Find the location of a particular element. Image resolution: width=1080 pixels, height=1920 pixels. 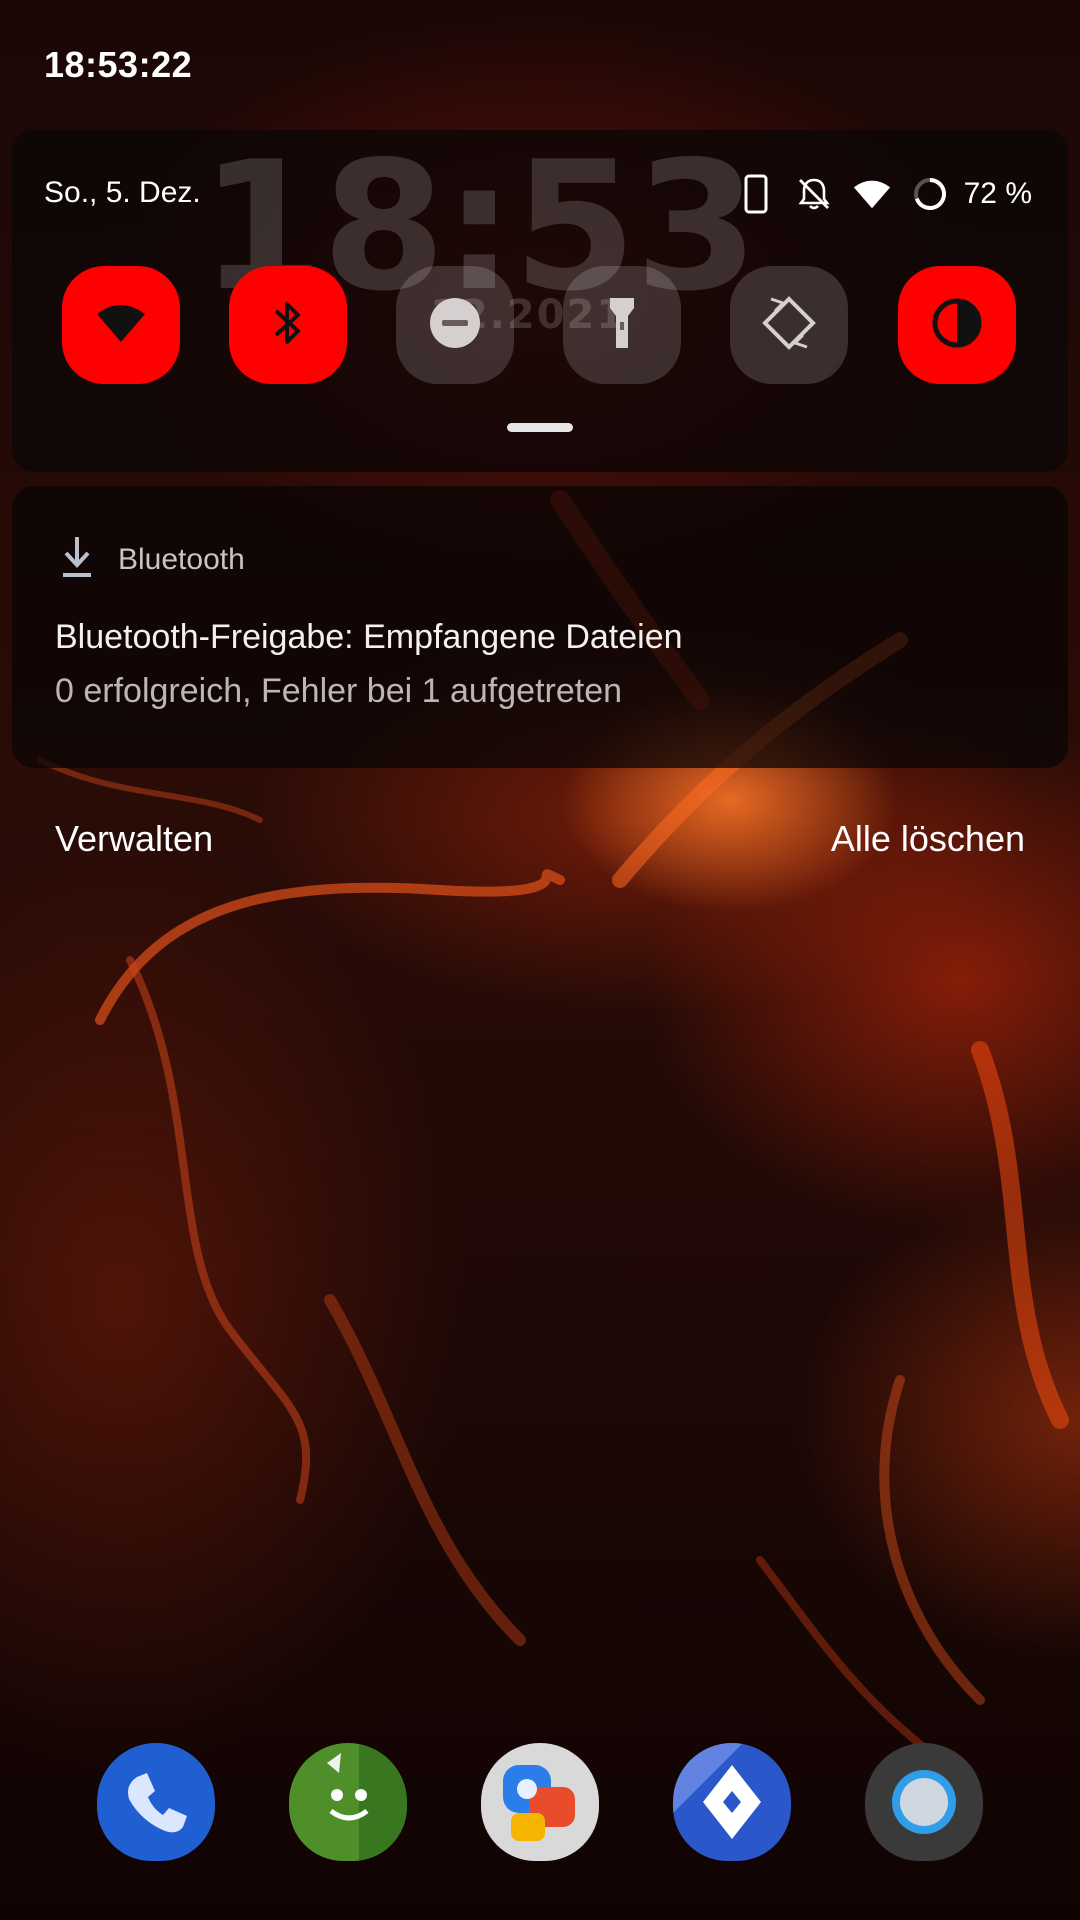

tile-do-not-disturb is located at coordinates (455, 325).